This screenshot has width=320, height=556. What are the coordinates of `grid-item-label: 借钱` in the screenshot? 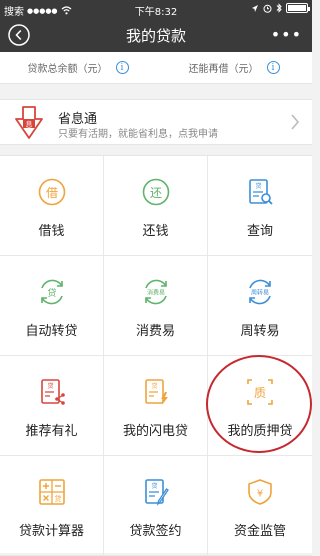 It's located at (51, 231).